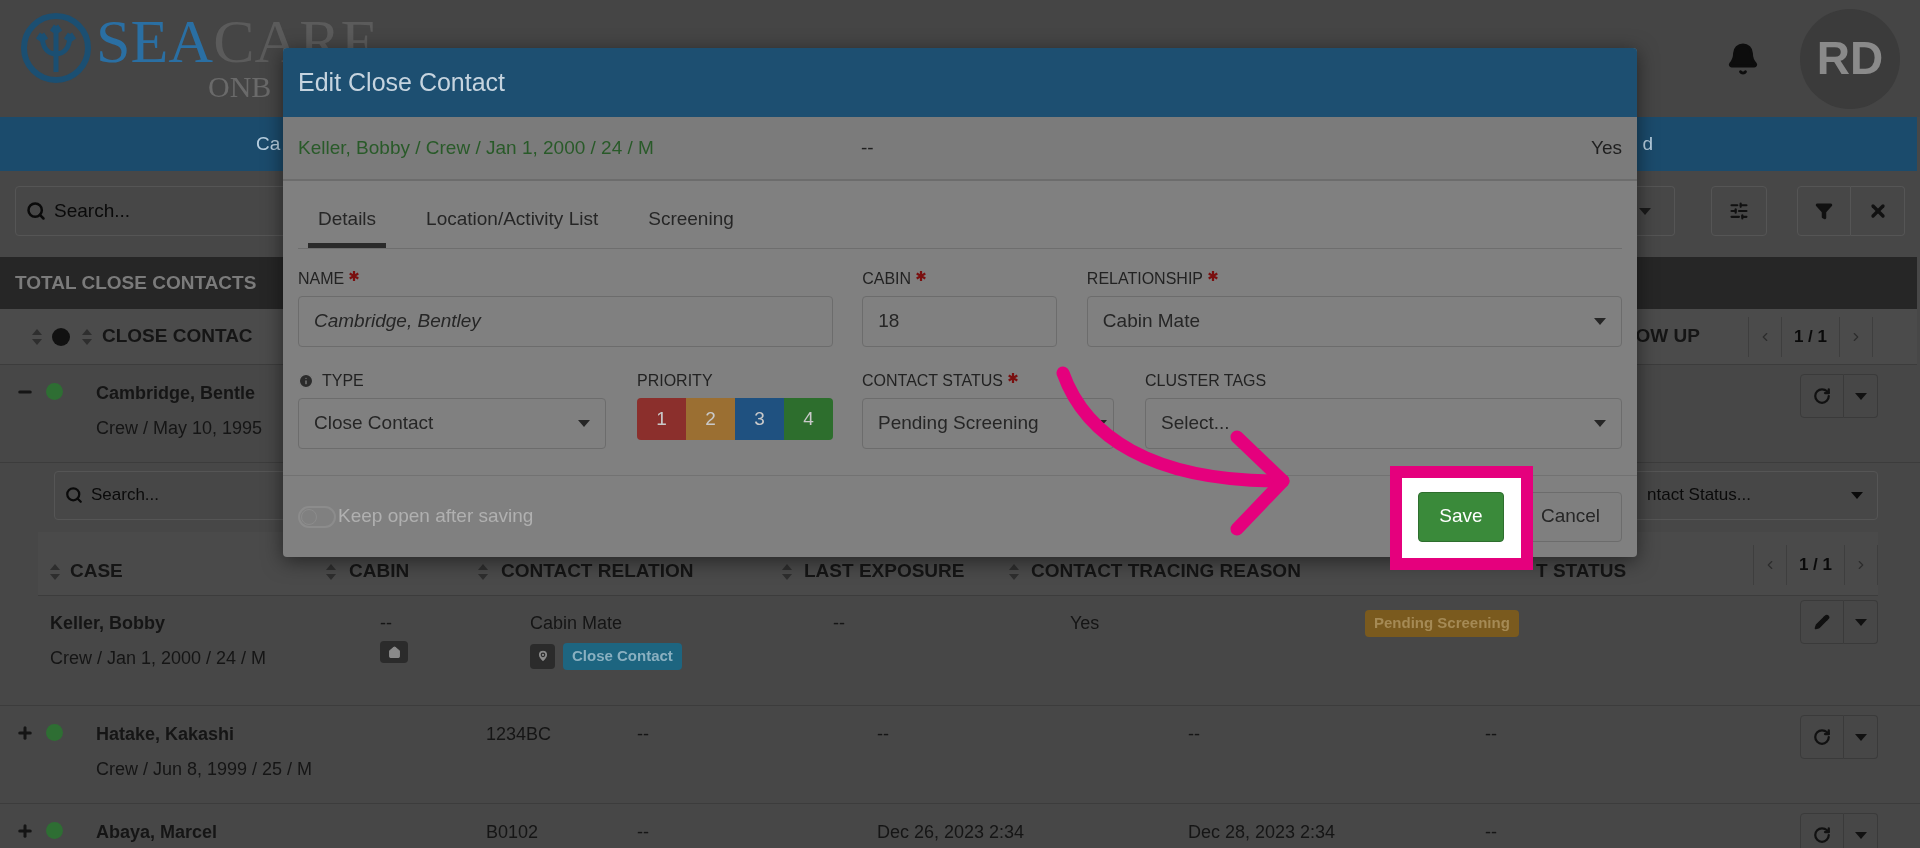 Image resolution: width=1920 pixels, height=848 pixels. What do you see at coordinates (1144, 279) in the screenshot?
I see `field-label: RELATIONSHIP` at bounding box center [1144, 279].